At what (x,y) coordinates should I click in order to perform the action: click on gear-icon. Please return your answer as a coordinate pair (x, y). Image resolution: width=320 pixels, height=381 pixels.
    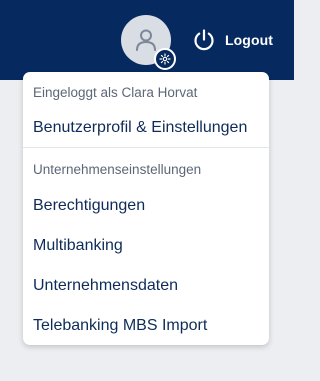
    Looking at the image, I should click on (165, 59).